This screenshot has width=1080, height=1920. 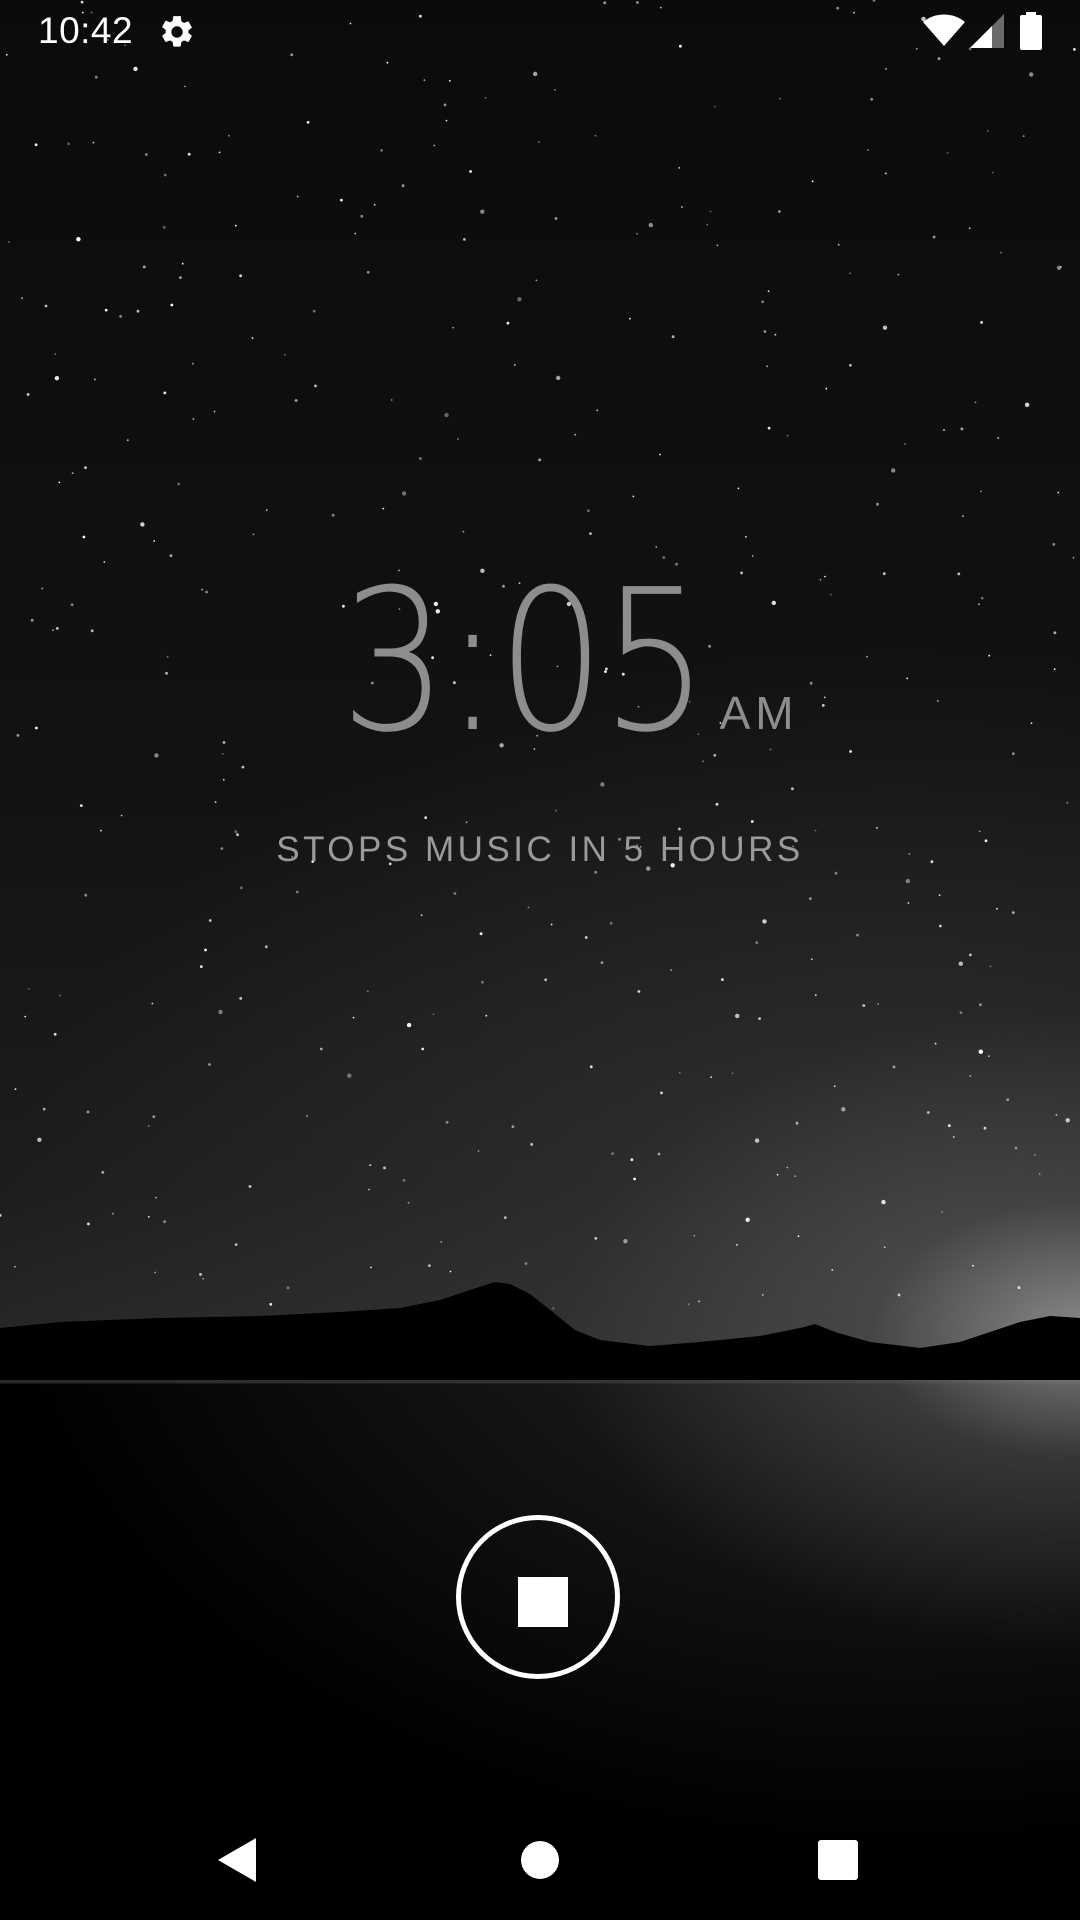 What do you see at coordinates (759, 713) in the screenshot?
I see `clock-ampm: AM` at bounding box center [759, 713].